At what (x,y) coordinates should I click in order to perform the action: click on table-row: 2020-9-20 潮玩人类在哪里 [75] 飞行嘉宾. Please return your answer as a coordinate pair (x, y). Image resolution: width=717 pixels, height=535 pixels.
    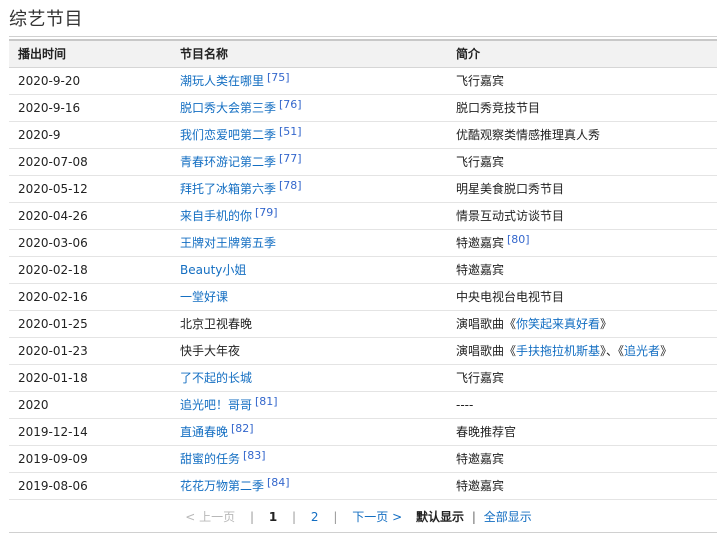
    Looking at the image, I should click on (363, 81).